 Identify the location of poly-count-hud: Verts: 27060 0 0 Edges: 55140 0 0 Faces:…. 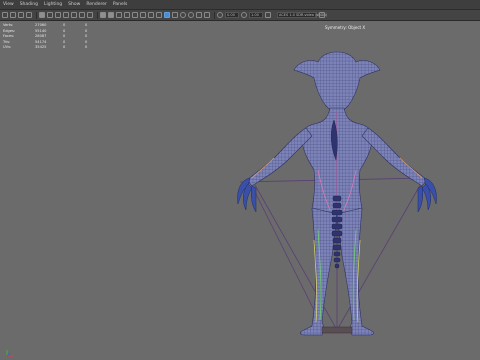
(55, 37).